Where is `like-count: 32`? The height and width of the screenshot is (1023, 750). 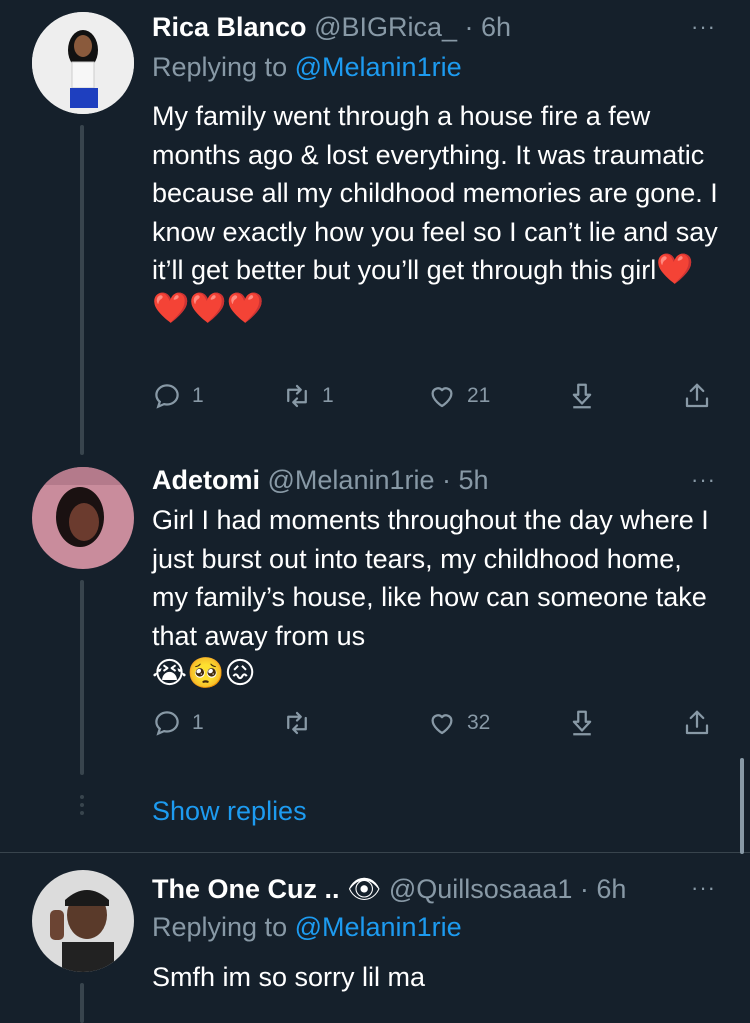
like-count: 32 is located at coordinates (479, 722).